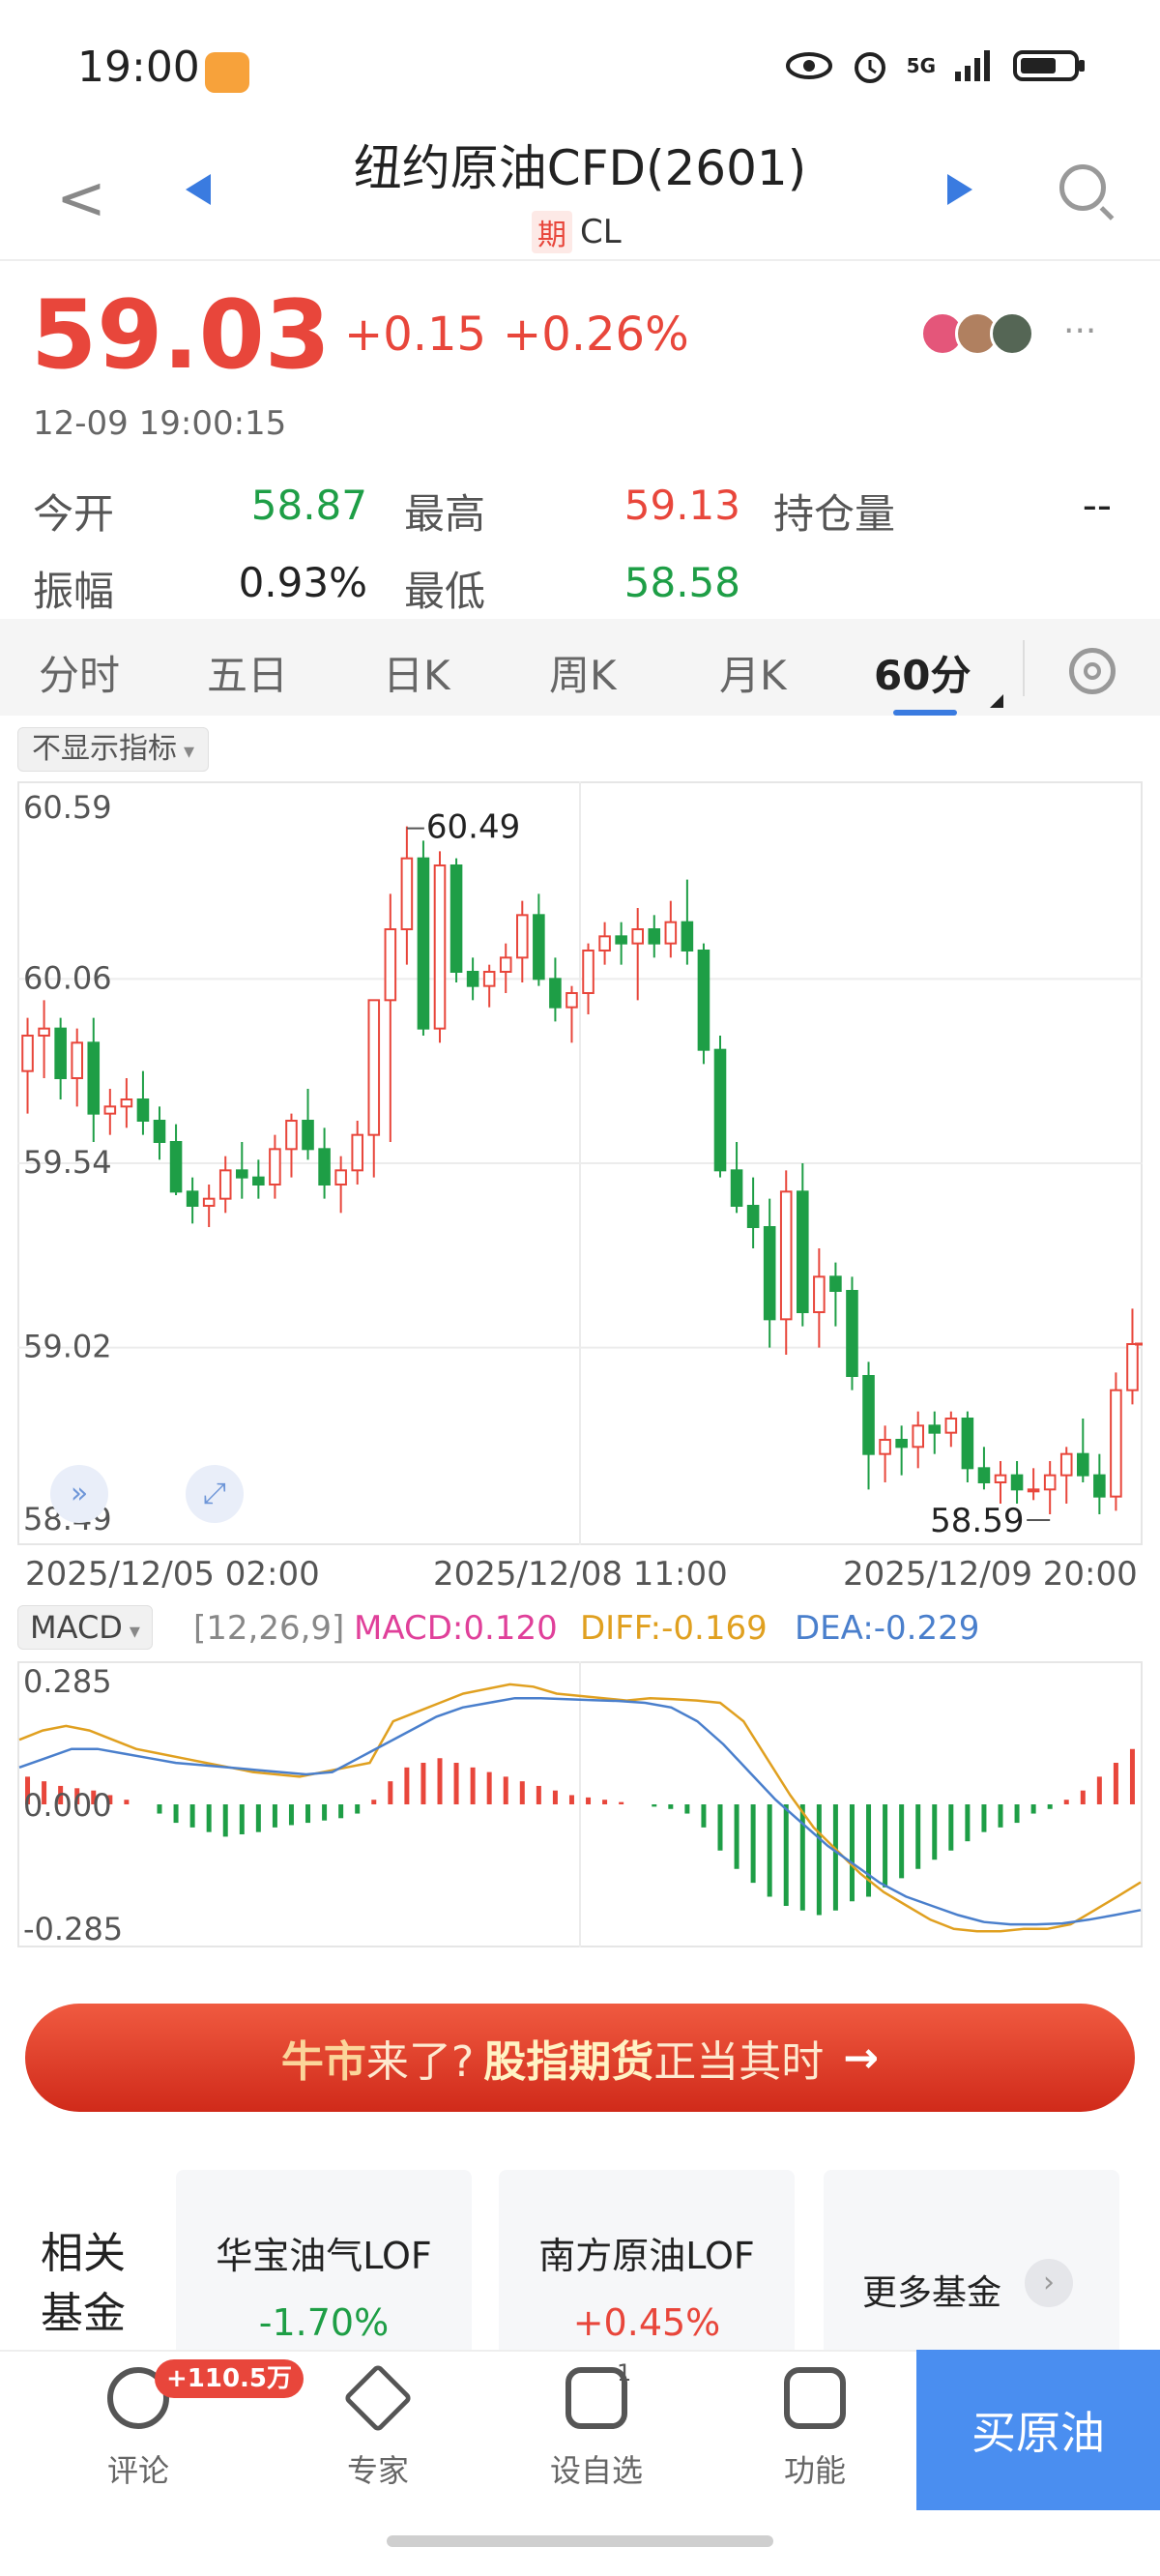 The image size is (1160, 2576). What do you see at coordinates (601, 232) in the screenshot?
I see `instrument-code-label: CL` at bounding box center [601, 232].